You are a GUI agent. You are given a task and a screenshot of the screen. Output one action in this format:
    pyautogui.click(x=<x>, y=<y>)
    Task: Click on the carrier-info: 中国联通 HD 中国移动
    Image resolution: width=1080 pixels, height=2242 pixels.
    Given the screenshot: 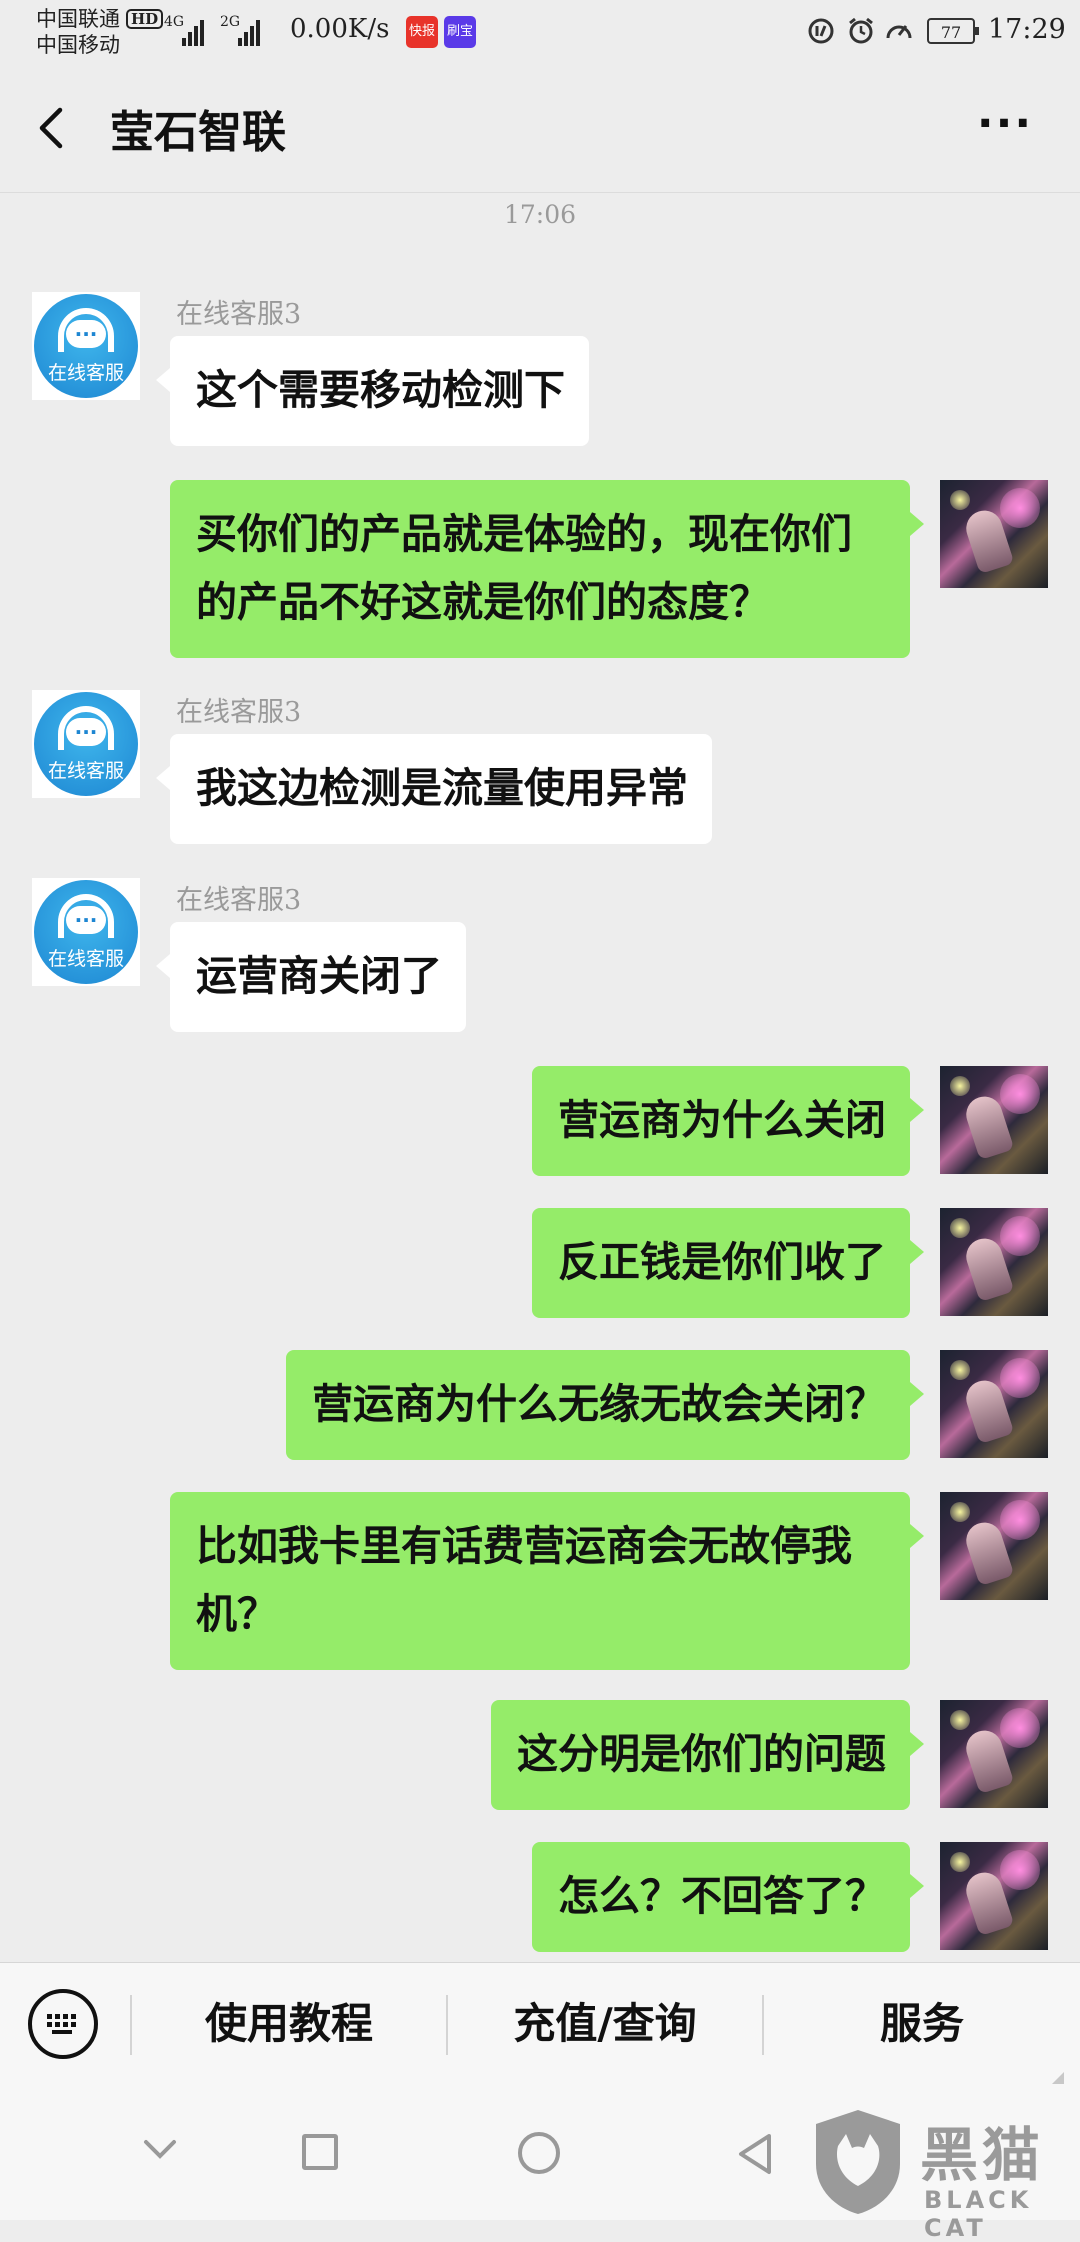 What is the action you would take?
    pyautogui.click(x=100, y=32)
    